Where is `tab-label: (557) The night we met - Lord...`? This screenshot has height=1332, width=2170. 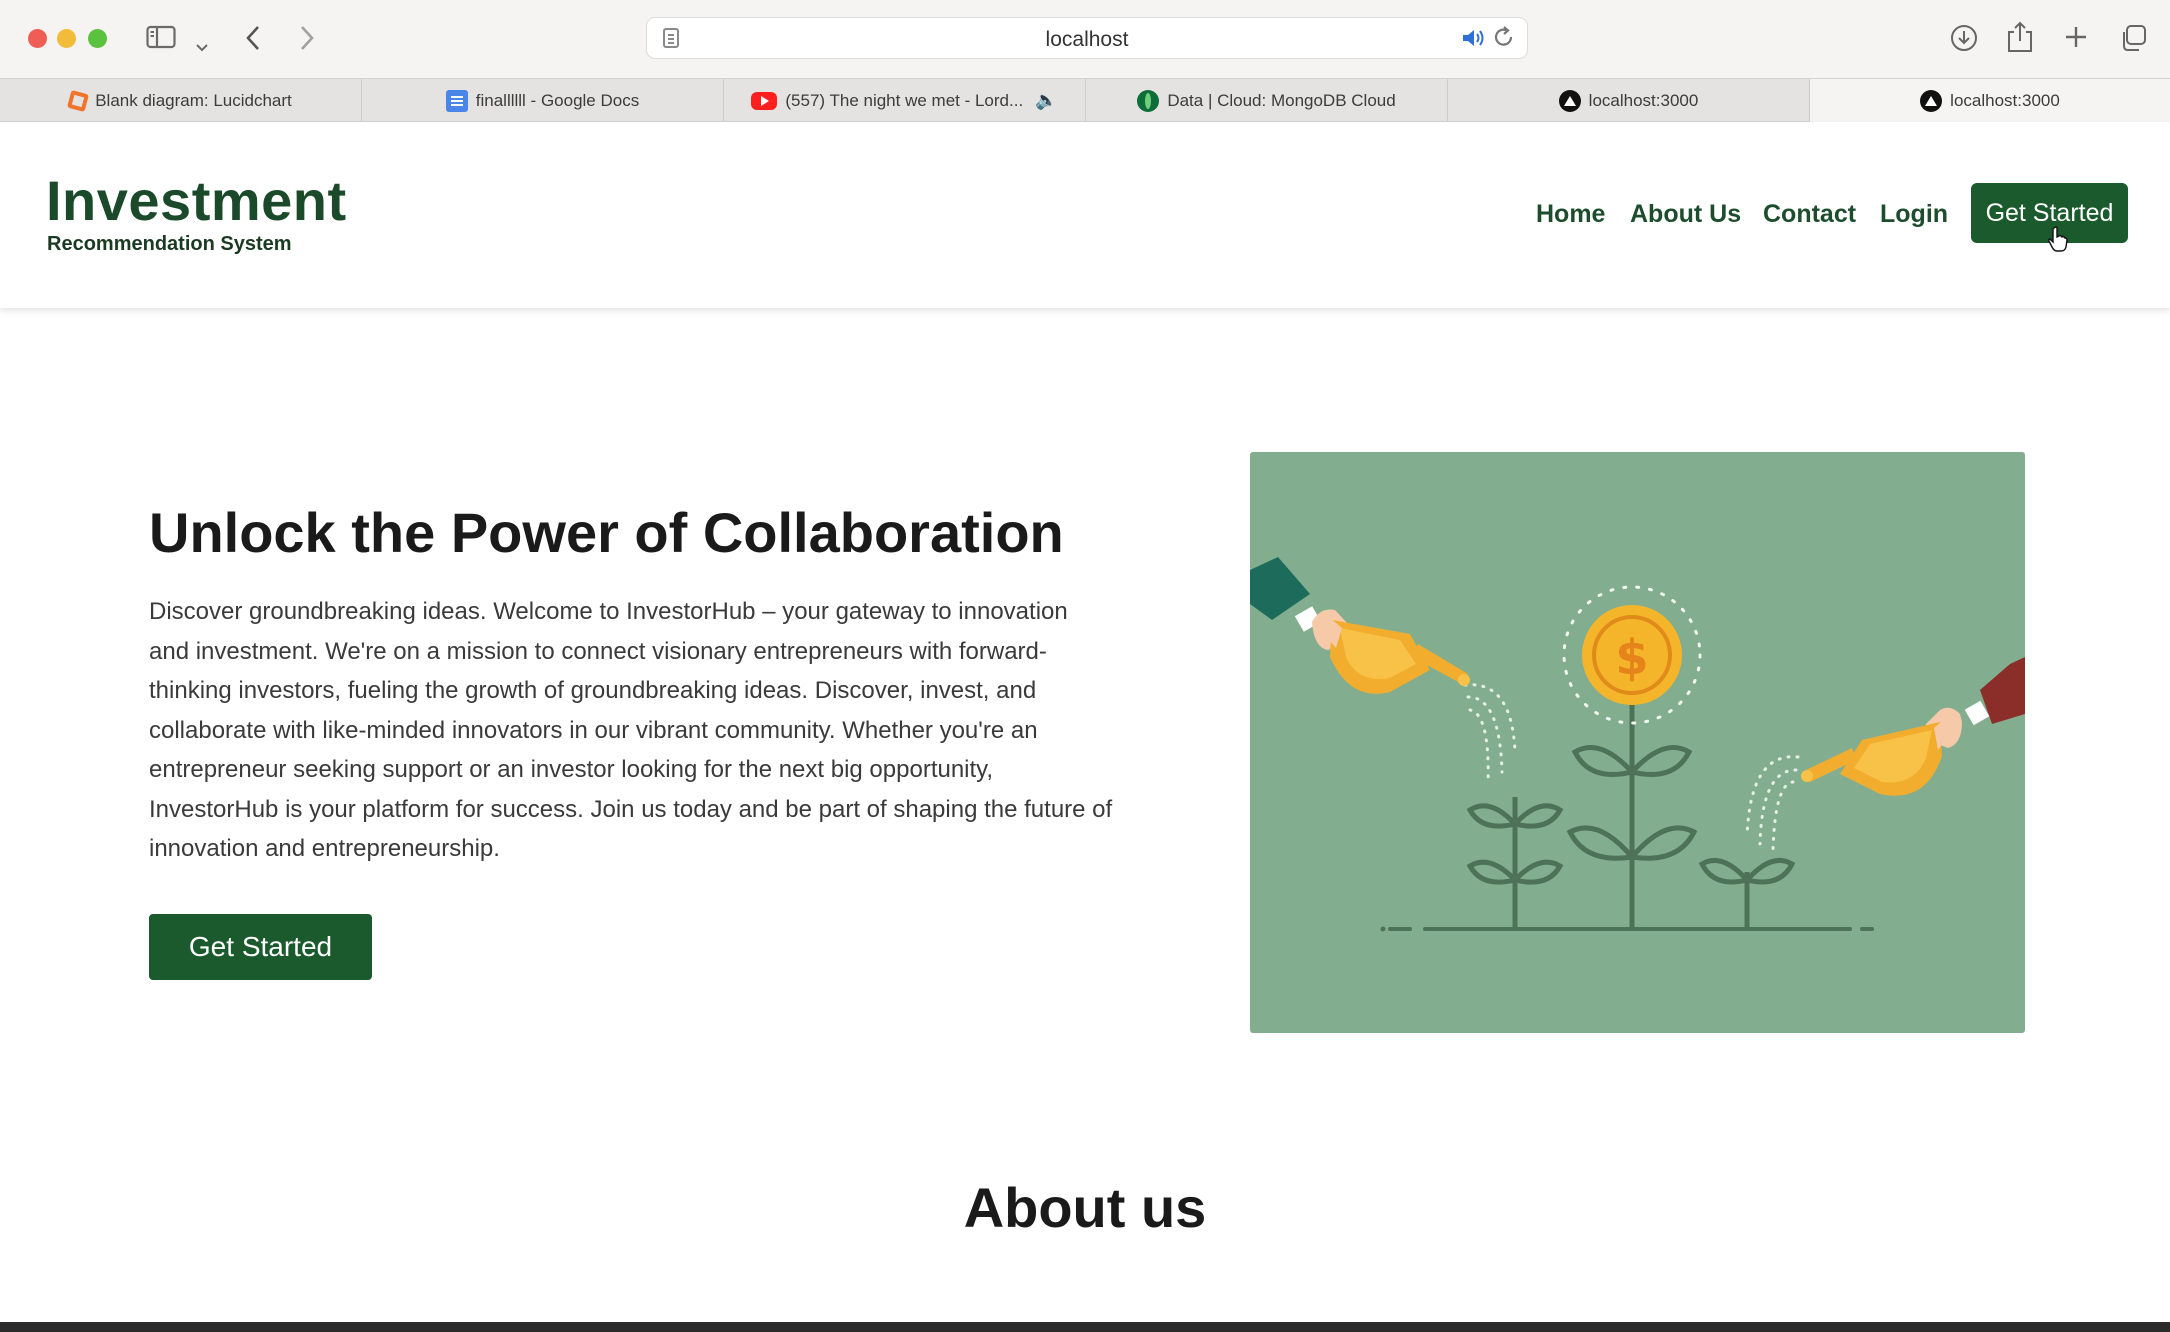 tab-label: (557) The night we met - Lord... is located at coordinates (904, 100).